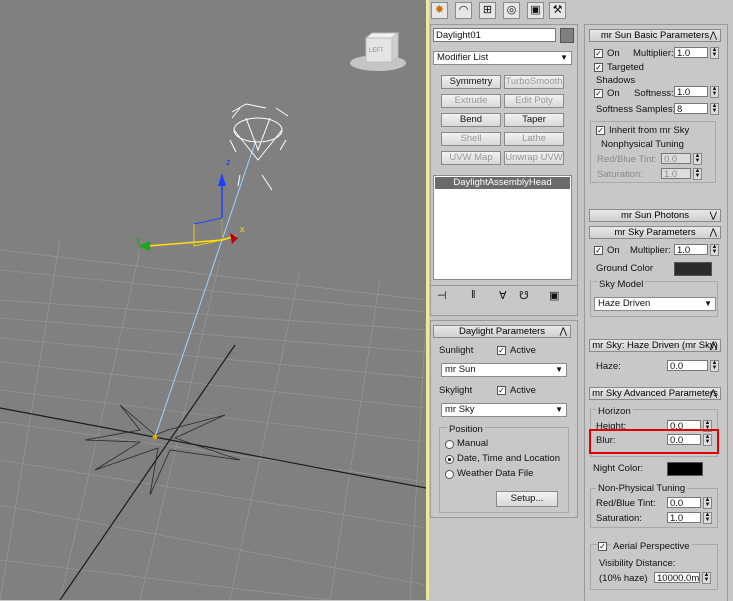  What do you see at coordinates (677, 578) in the screenshot?
I see `visibility-distance-field: 10000.0m` at bounding box center [677, 578].